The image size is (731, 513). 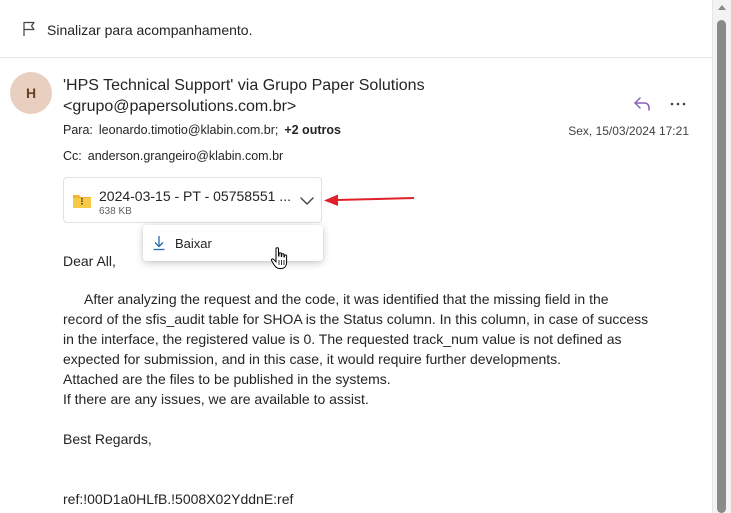 What do you see at coordinates (179, 107) in the screenshot?
I see `sender-email: <grupo@papersolutions.com.br>` at bounding box center [179, 107].